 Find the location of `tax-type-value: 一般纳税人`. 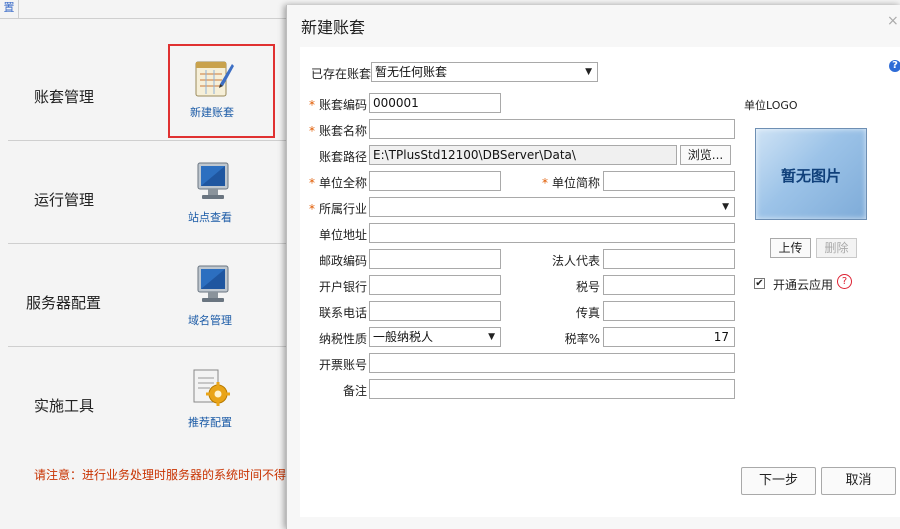

tax-type-value: 一般纳税人 is located at coordinates (403, 337).